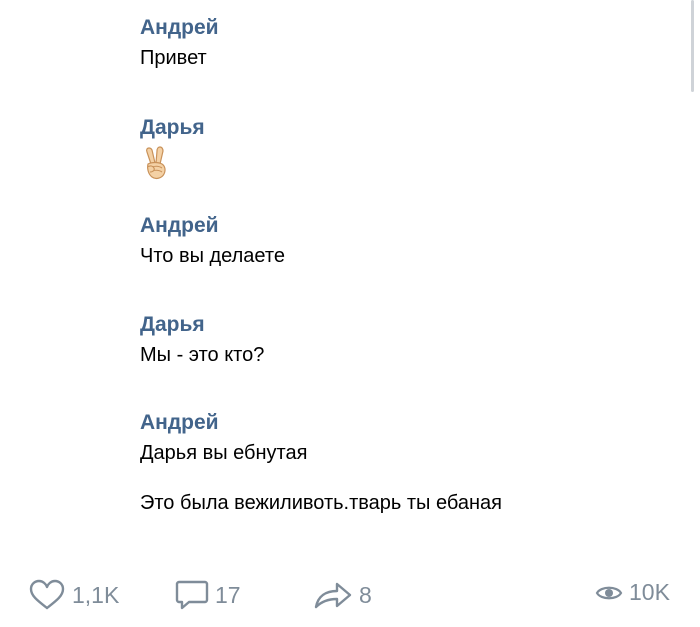 Image resolution: width=700 pixels, height=627 pixels. I want to click on comment-icon, so click(192, 595).